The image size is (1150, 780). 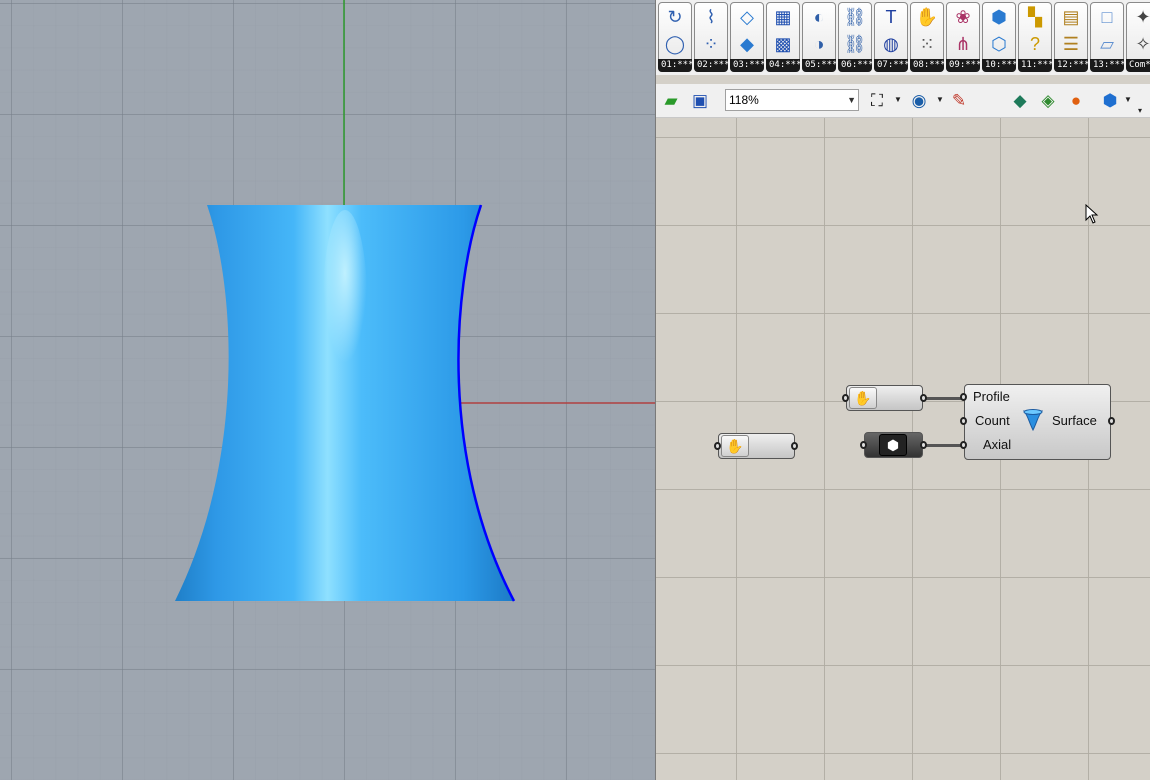 What do you see at coordinates (927, 65) in the screenshot?
I see `tab-label: 08:***` at bounding box center [927, 65].